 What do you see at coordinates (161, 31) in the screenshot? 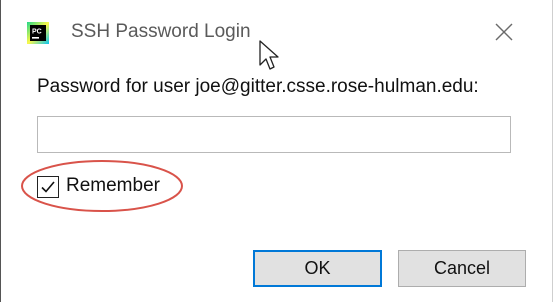
I see `dialog-title: SSH Password Login` at bounding box center [161, 31].